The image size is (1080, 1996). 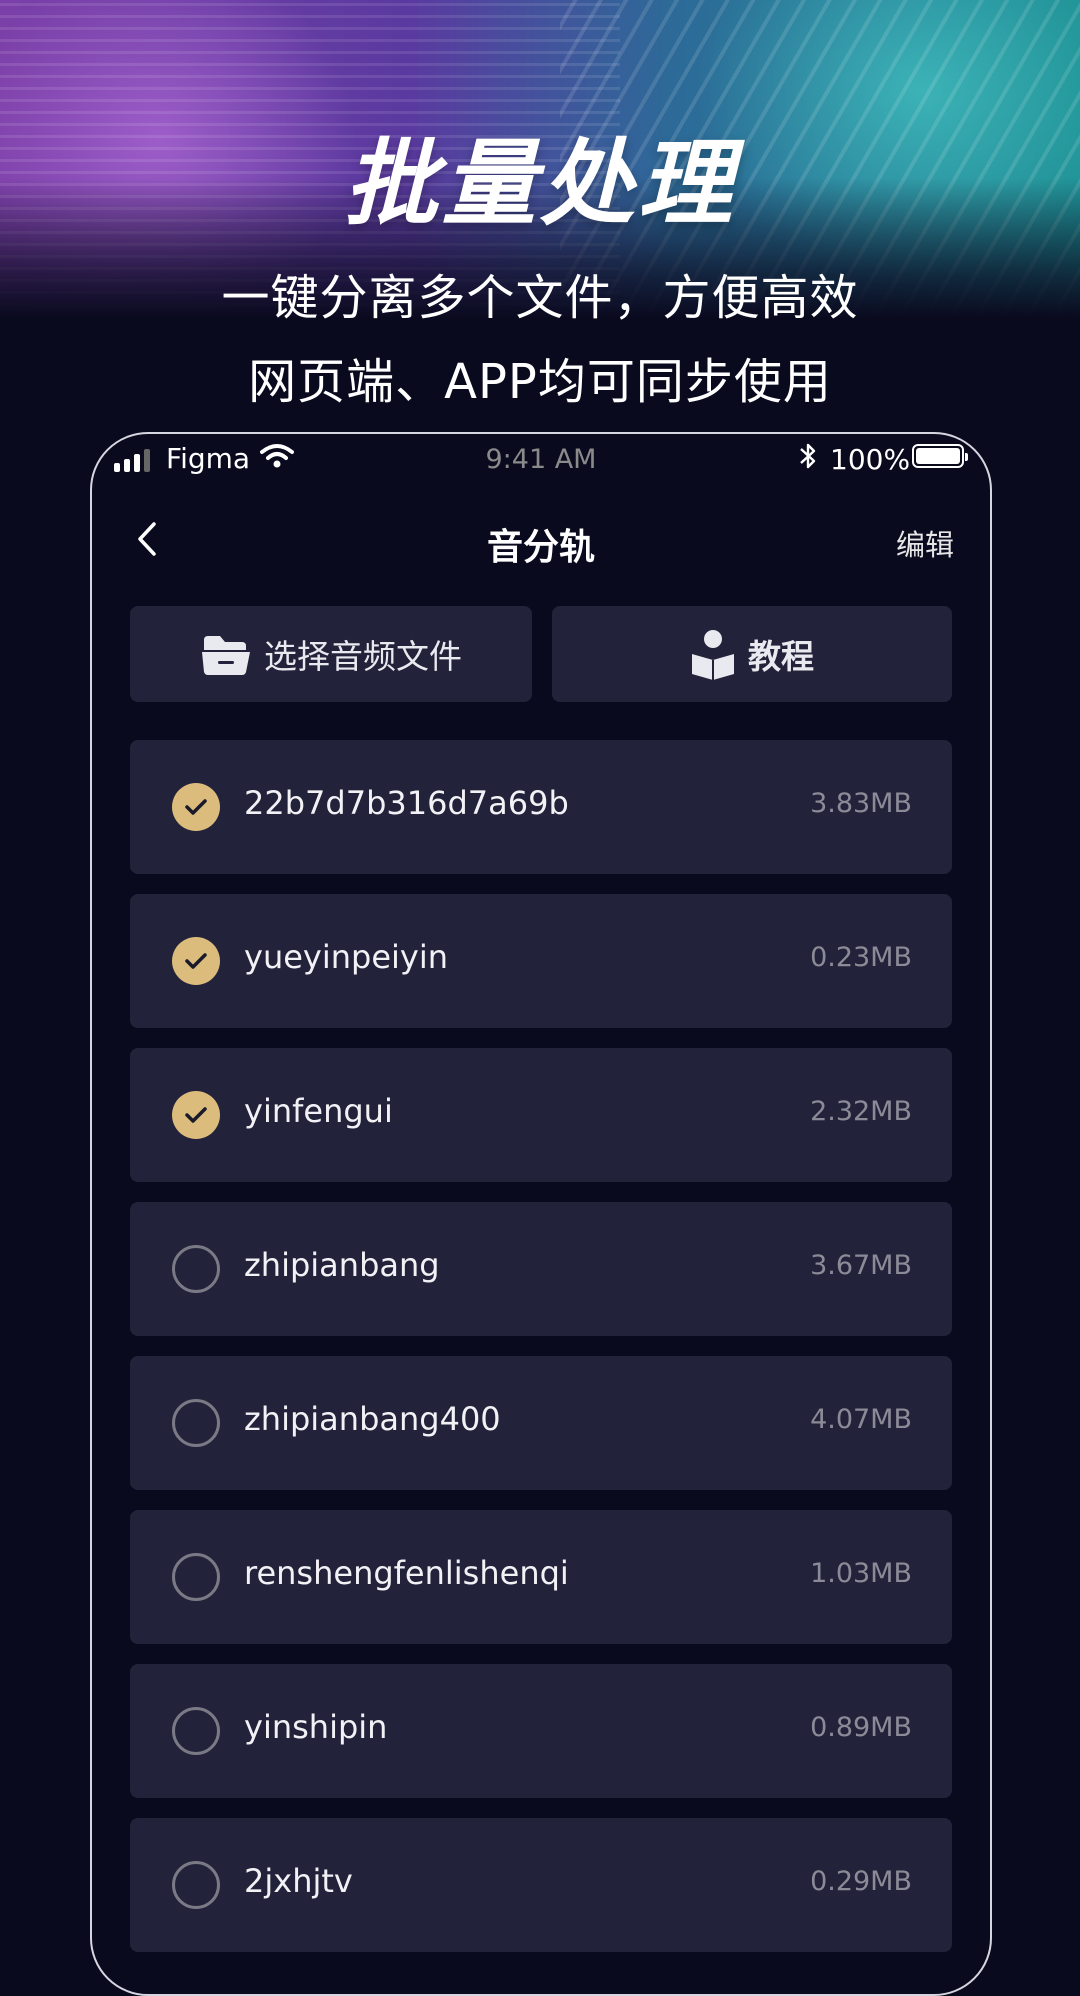 What do you see at coordinates (541, 1115) in the screenshot?
I see `file-row: yinfengui 2.32MB` at bounding box center [541, 1115].